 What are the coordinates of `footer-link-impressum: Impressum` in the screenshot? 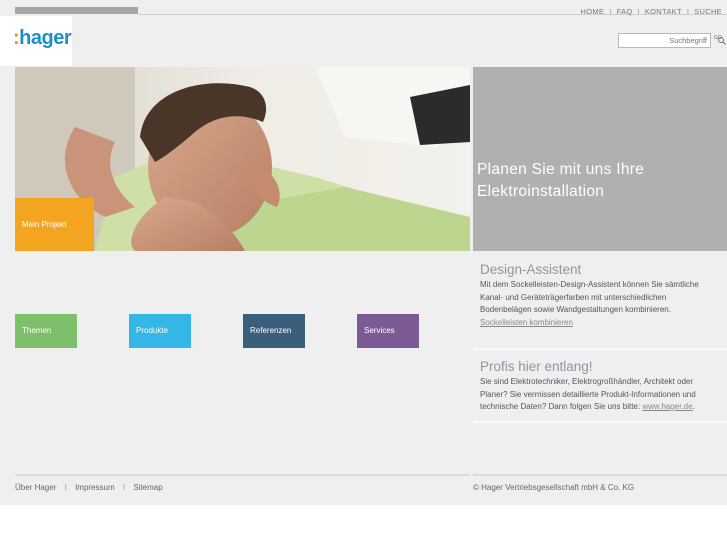 It's located at (95, 487).